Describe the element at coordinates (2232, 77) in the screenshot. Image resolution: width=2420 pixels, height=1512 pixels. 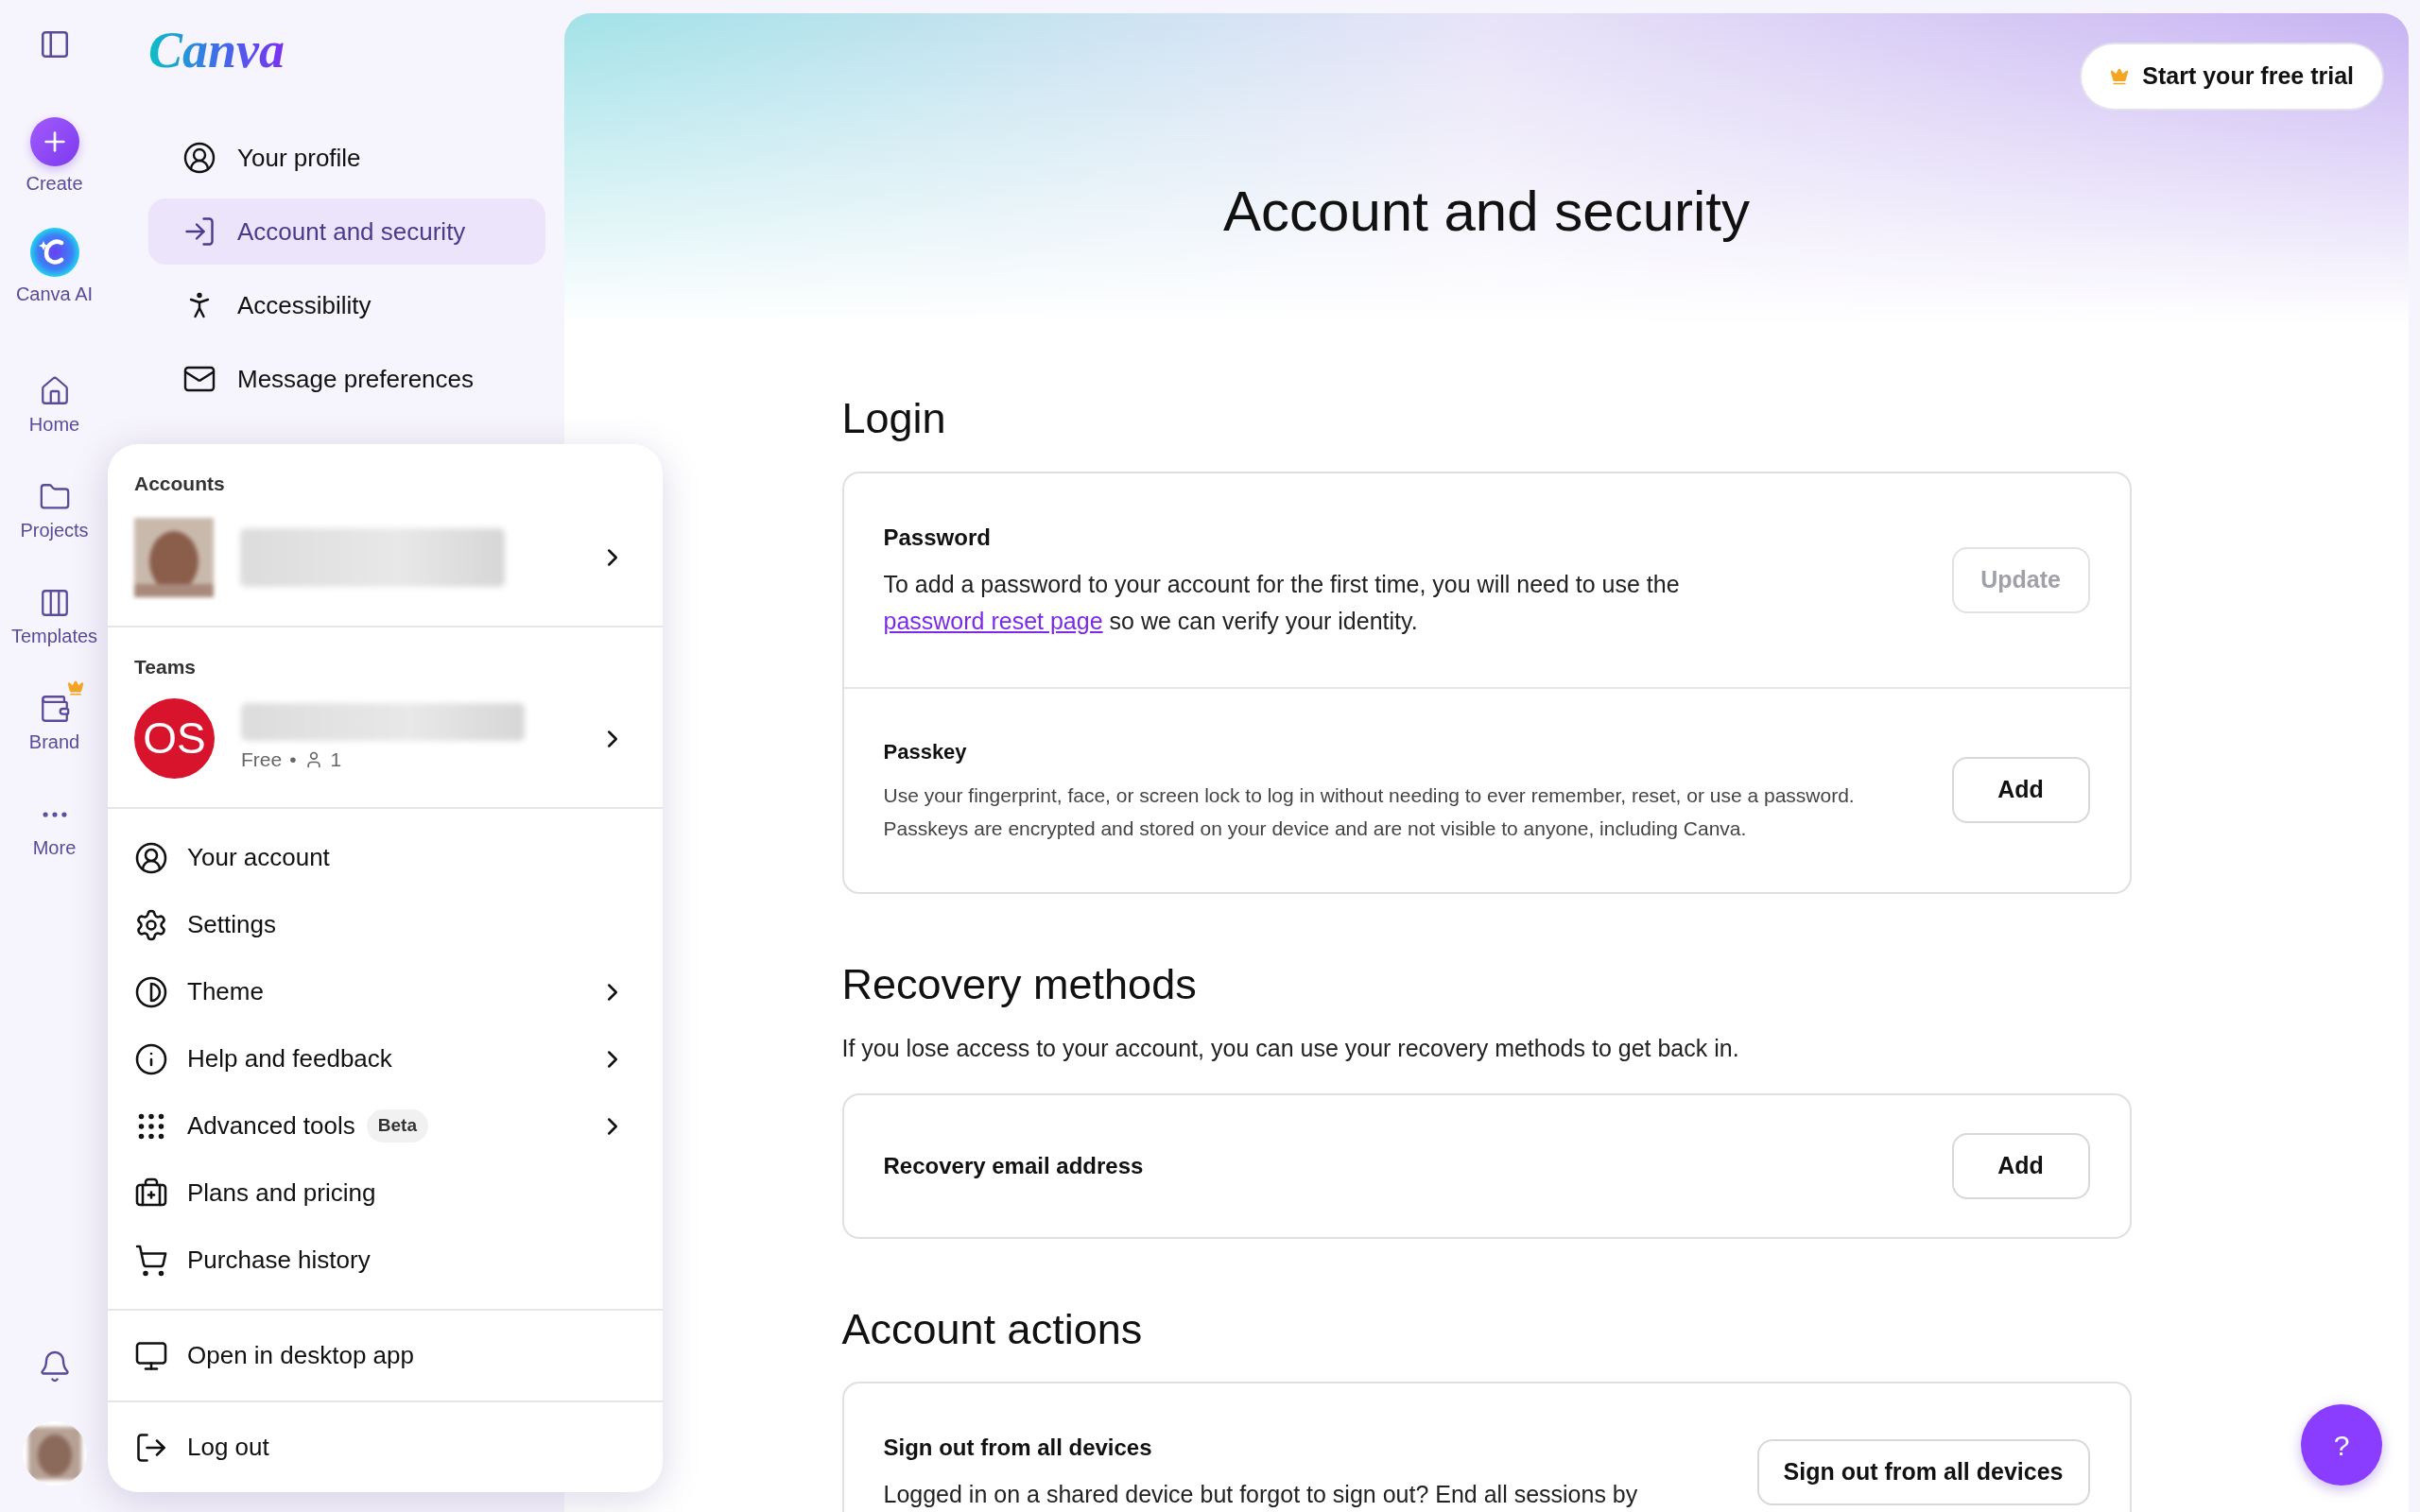
I see `free-trial-button: Start your free trial` at that location.